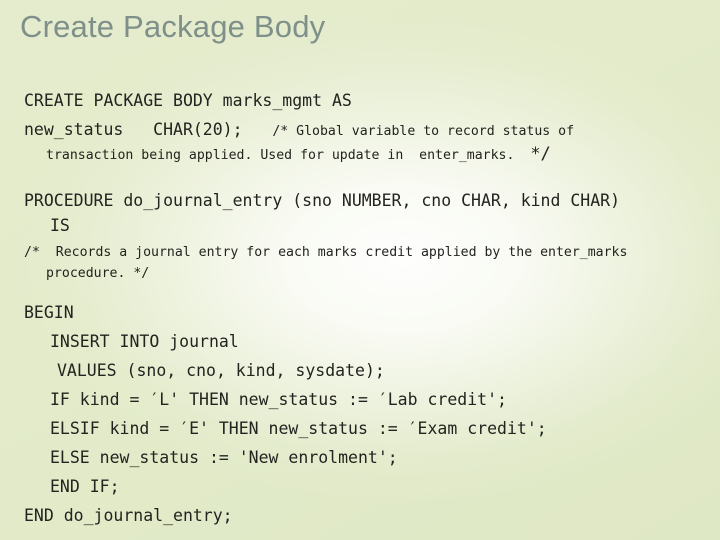 Image resolution: width=720 pixels, height=540 pixels. Describe the element at coordinates (85, 486) in the screenshot. I see `code-line-end-if: END IF;` at that location.